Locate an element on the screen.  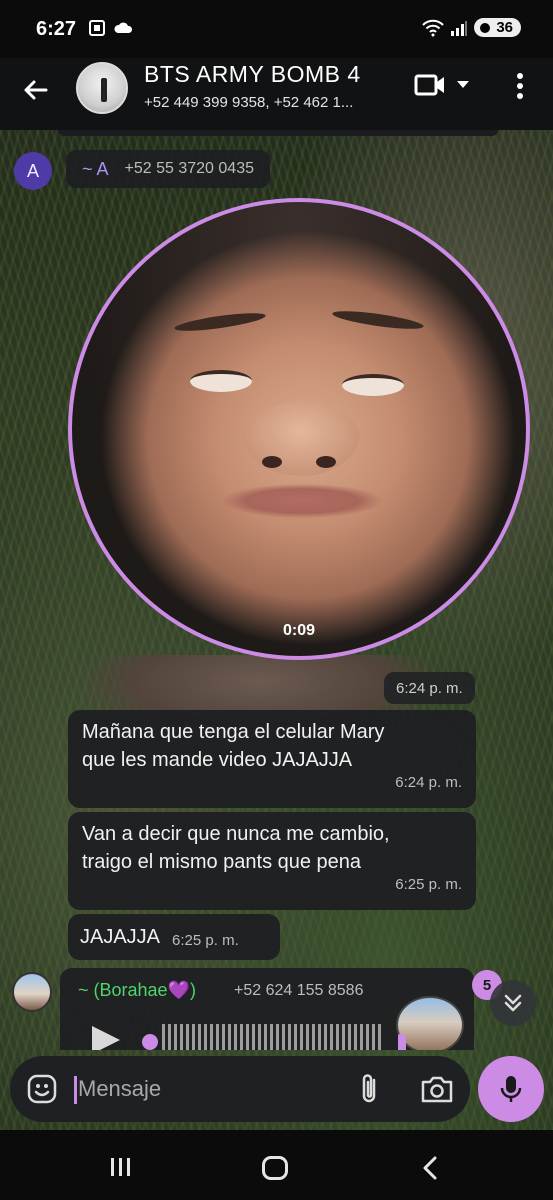
system-nav-bar is located at coordinates (276, 1165).